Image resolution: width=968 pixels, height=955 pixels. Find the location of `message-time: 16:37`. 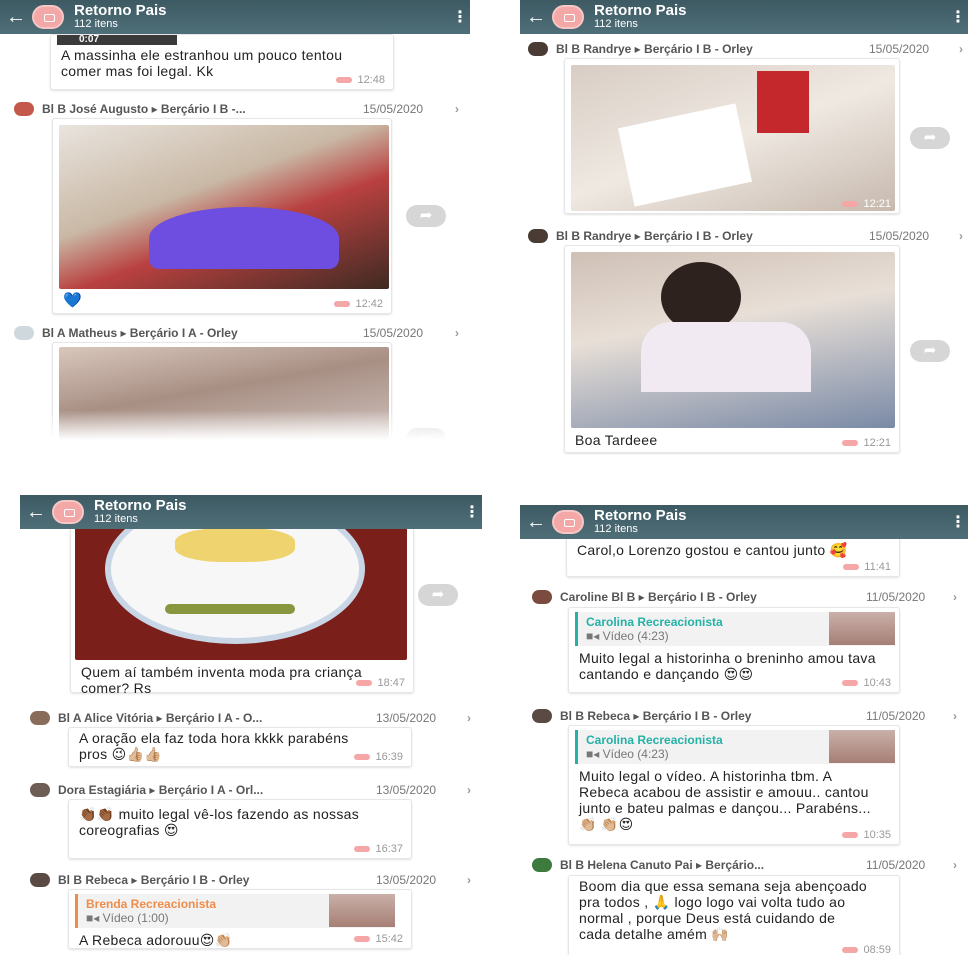

message-time: 16:37 is located at coordinates (378, 849).